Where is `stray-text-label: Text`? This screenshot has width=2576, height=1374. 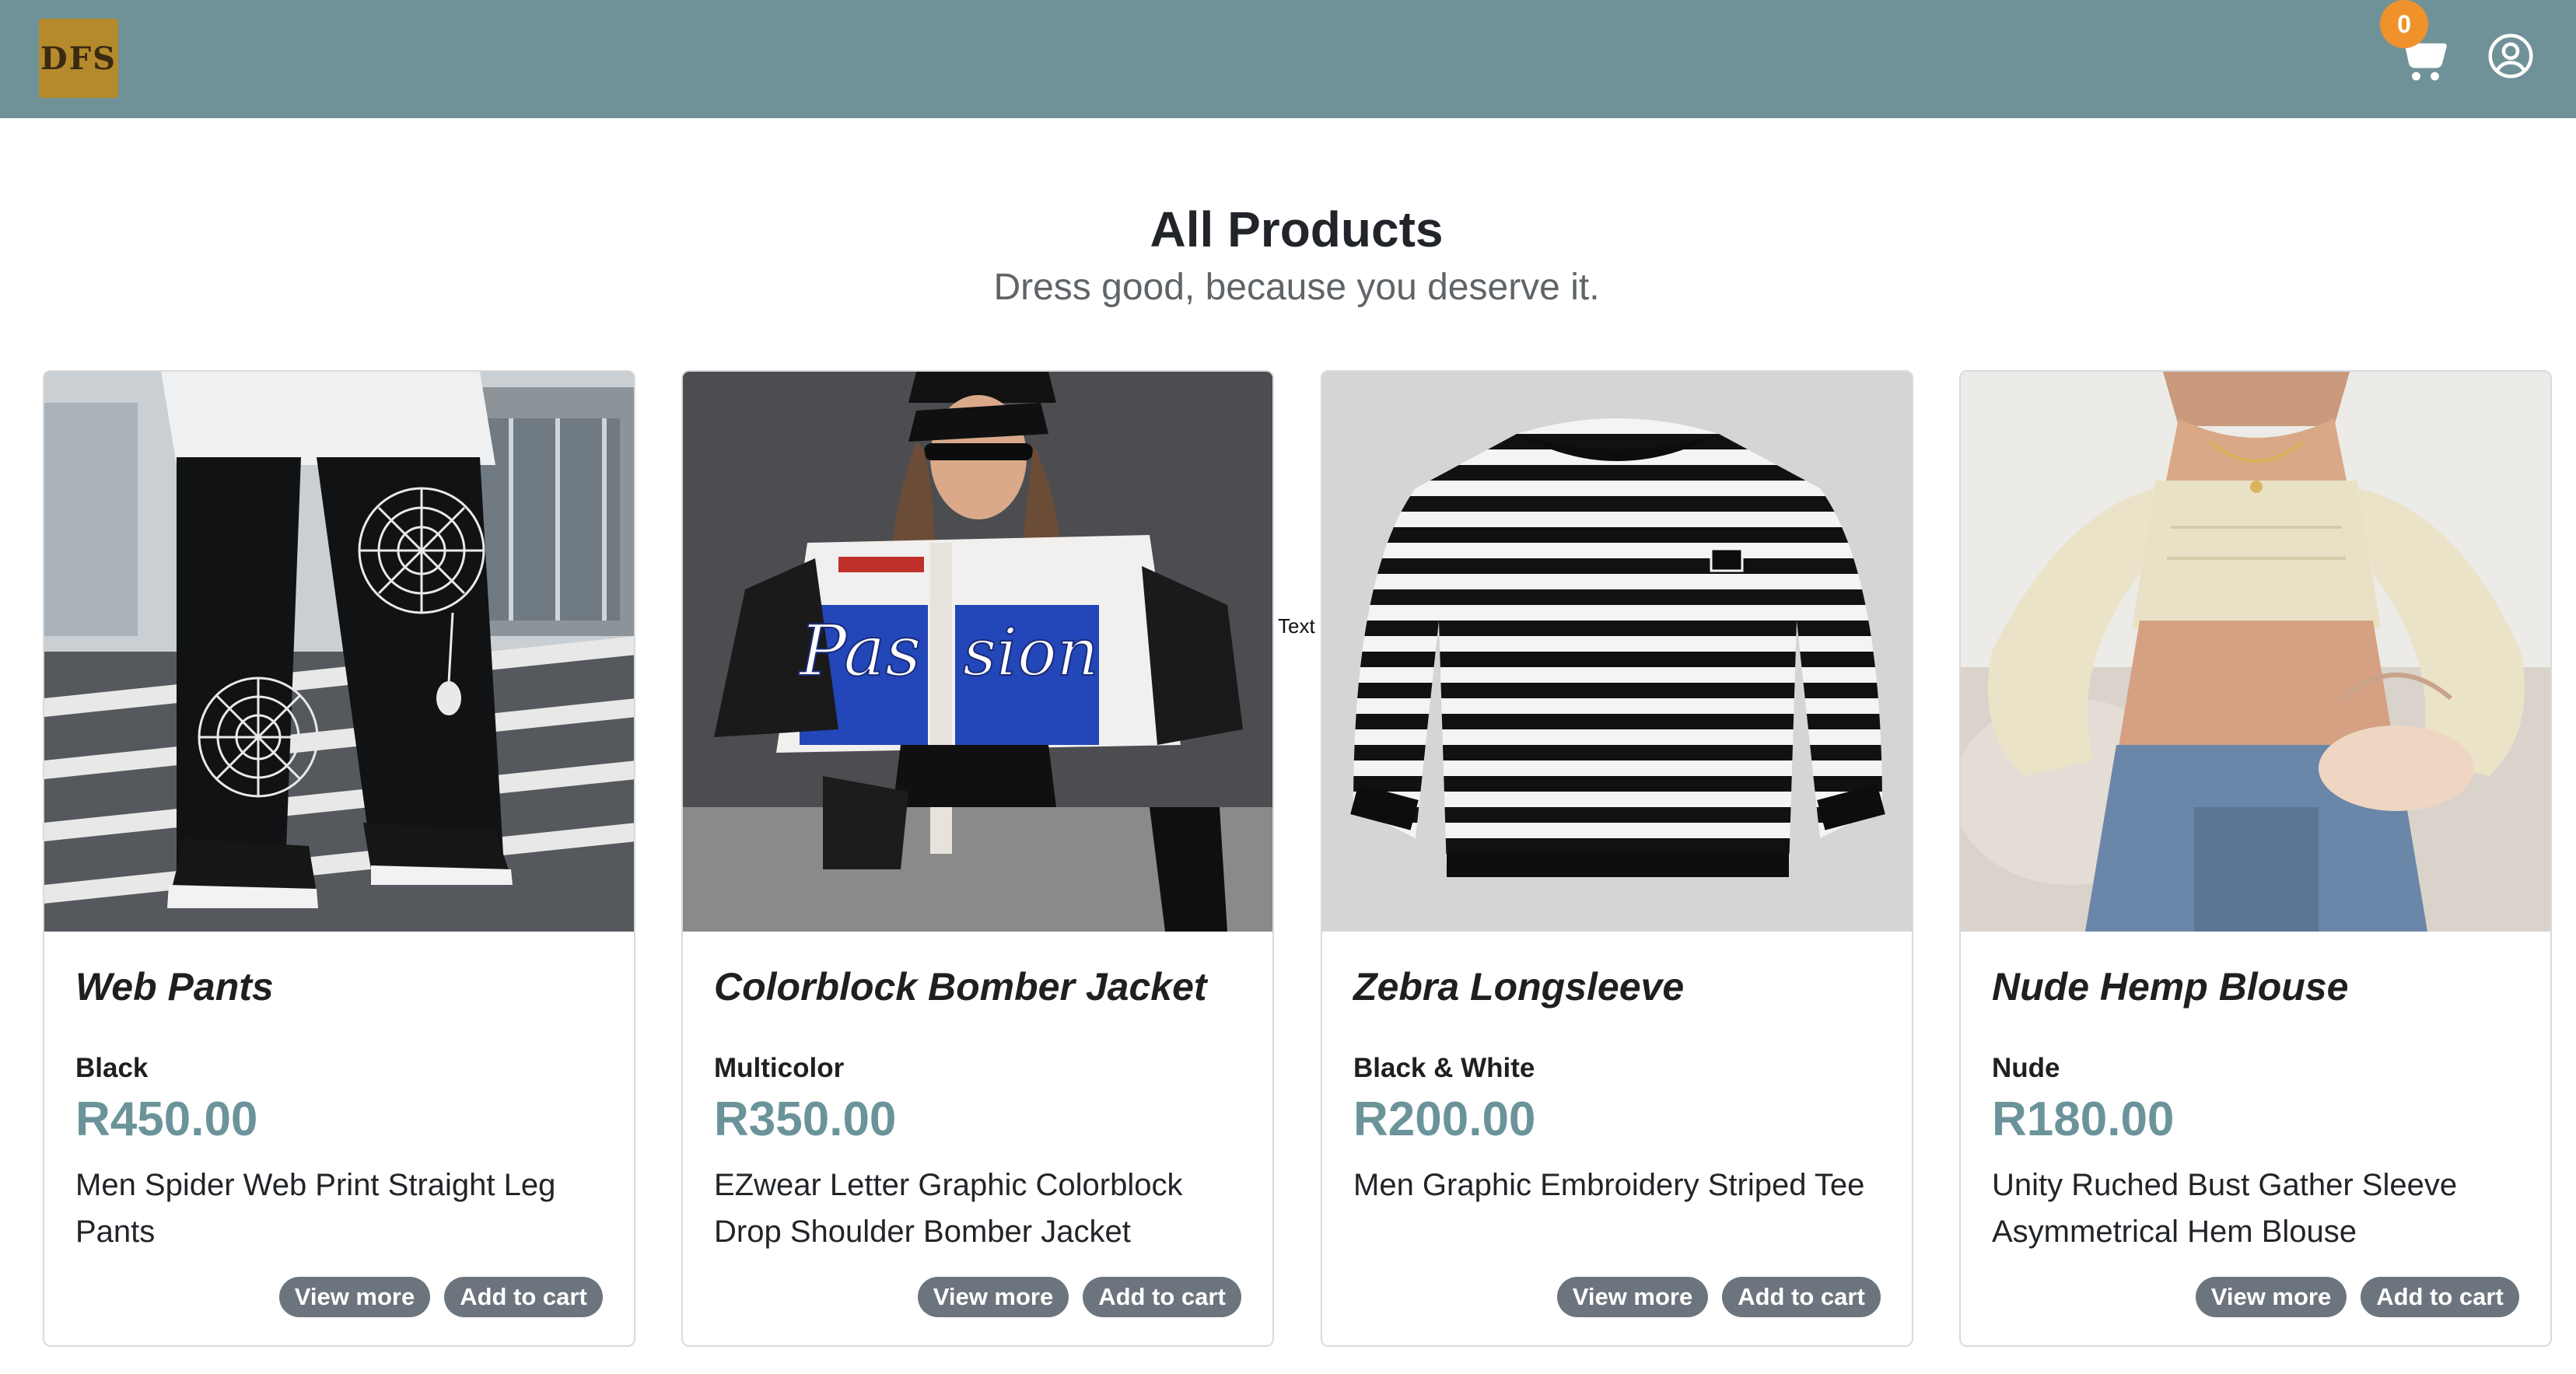 stray-text-label: Text is located at coordinates (1297, 626).